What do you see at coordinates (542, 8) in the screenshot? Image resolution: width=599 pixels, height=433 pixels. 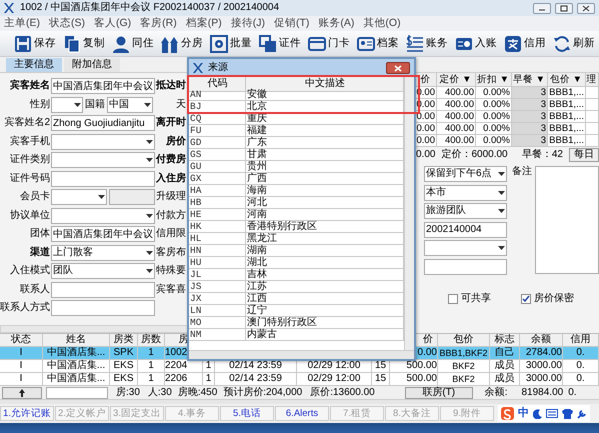 I see `minimize-button` at bounding box center [542, 8].